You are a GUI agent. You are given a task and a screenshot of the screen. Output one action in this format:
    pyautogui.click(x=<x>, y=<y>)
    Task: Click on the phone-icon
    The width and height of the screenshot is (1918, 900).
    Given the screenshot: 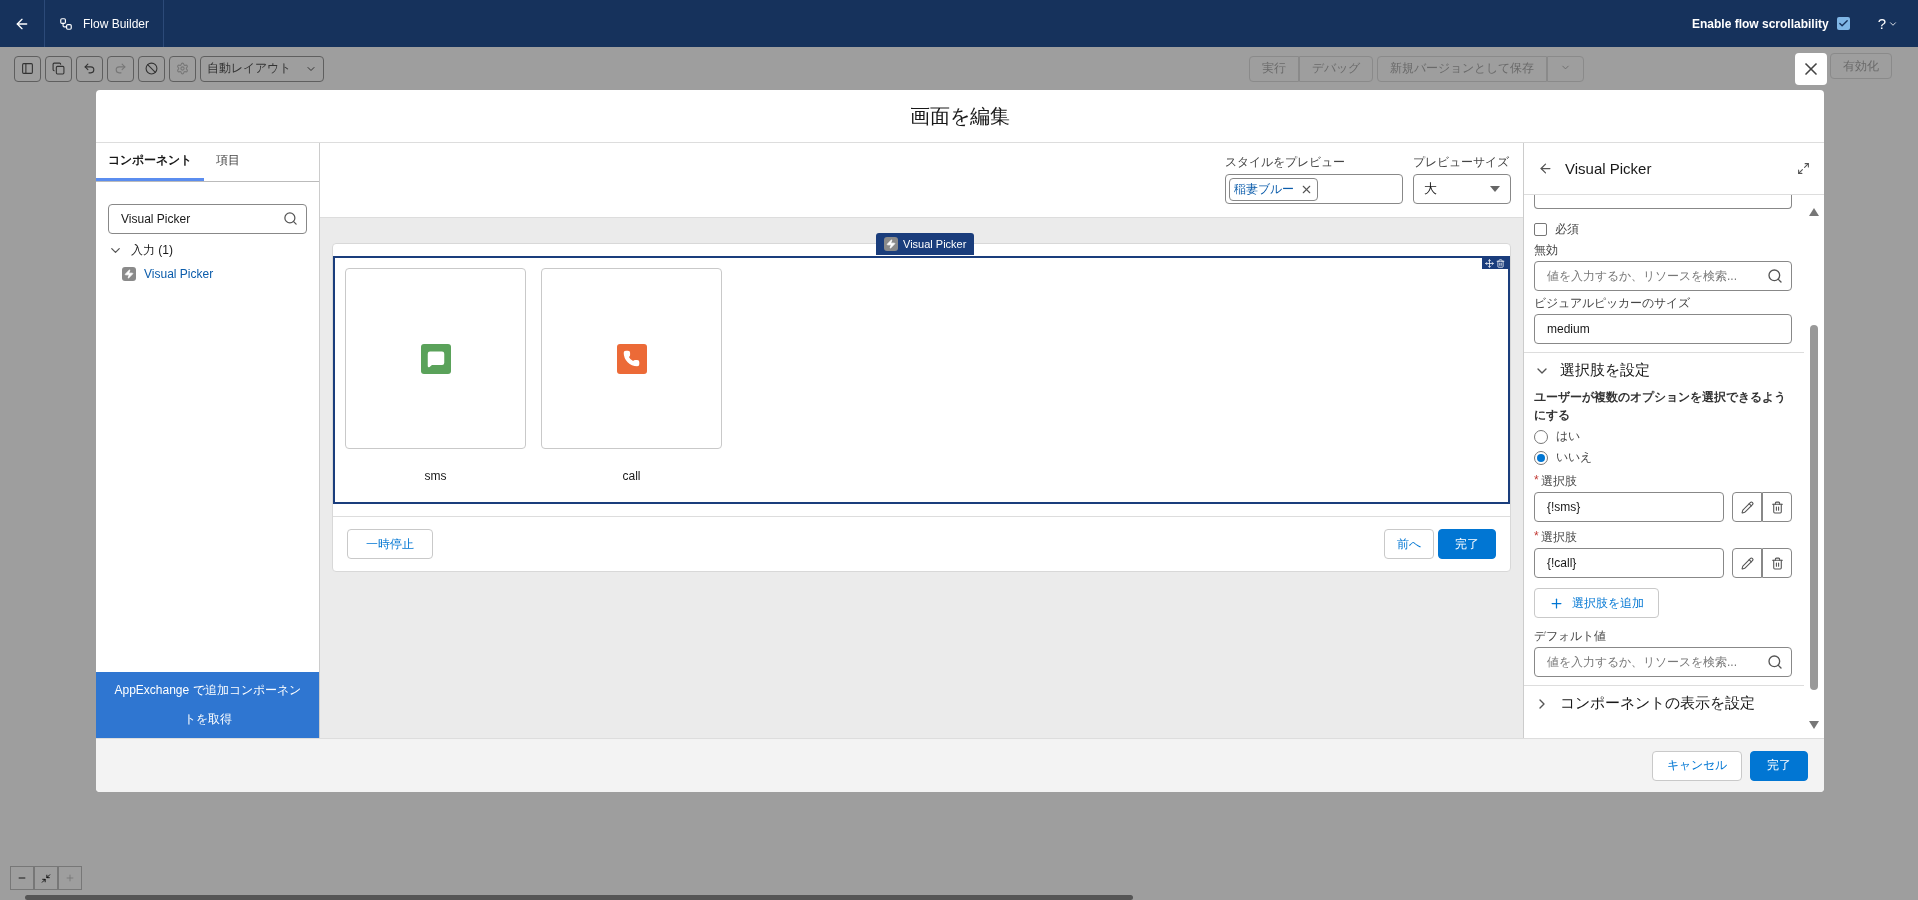 What is the action you would take?
    pyautogui.click(x=631, y=358)
    